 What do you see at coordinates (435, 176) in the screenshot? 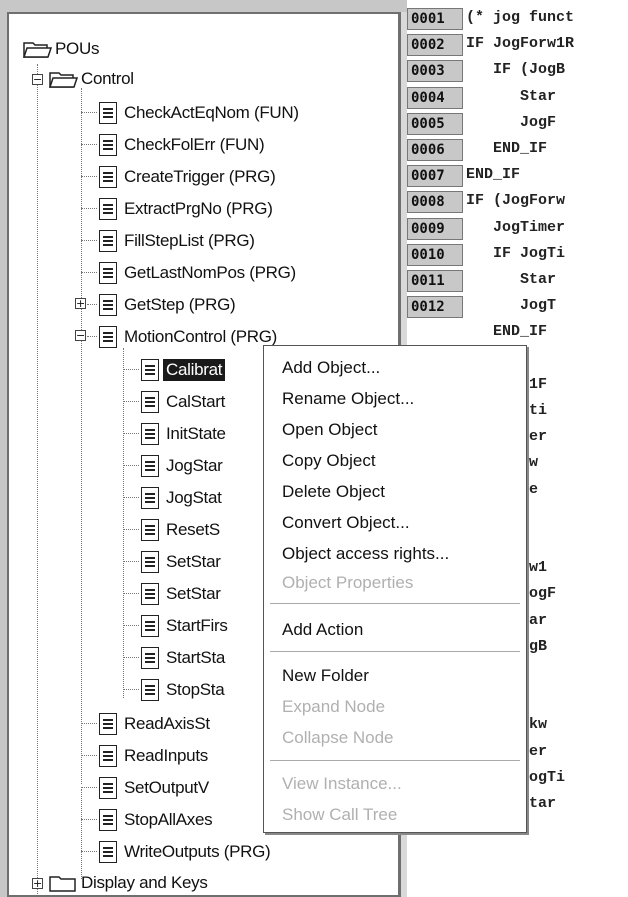
I see `line-number: 0007` at bounding box center [435, 176].